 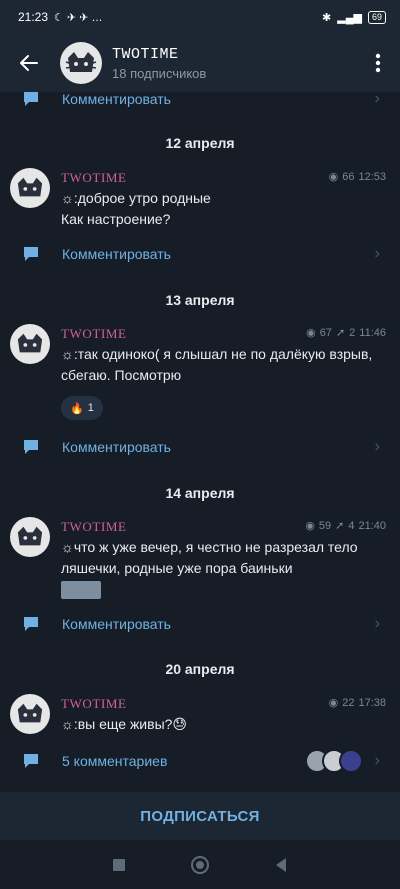 What do you see at coordinates (345, 526) in the screenshot?
I see `post-meta: ◉ 59 ➚ 4 21:40` at bounding box center [345, 526].